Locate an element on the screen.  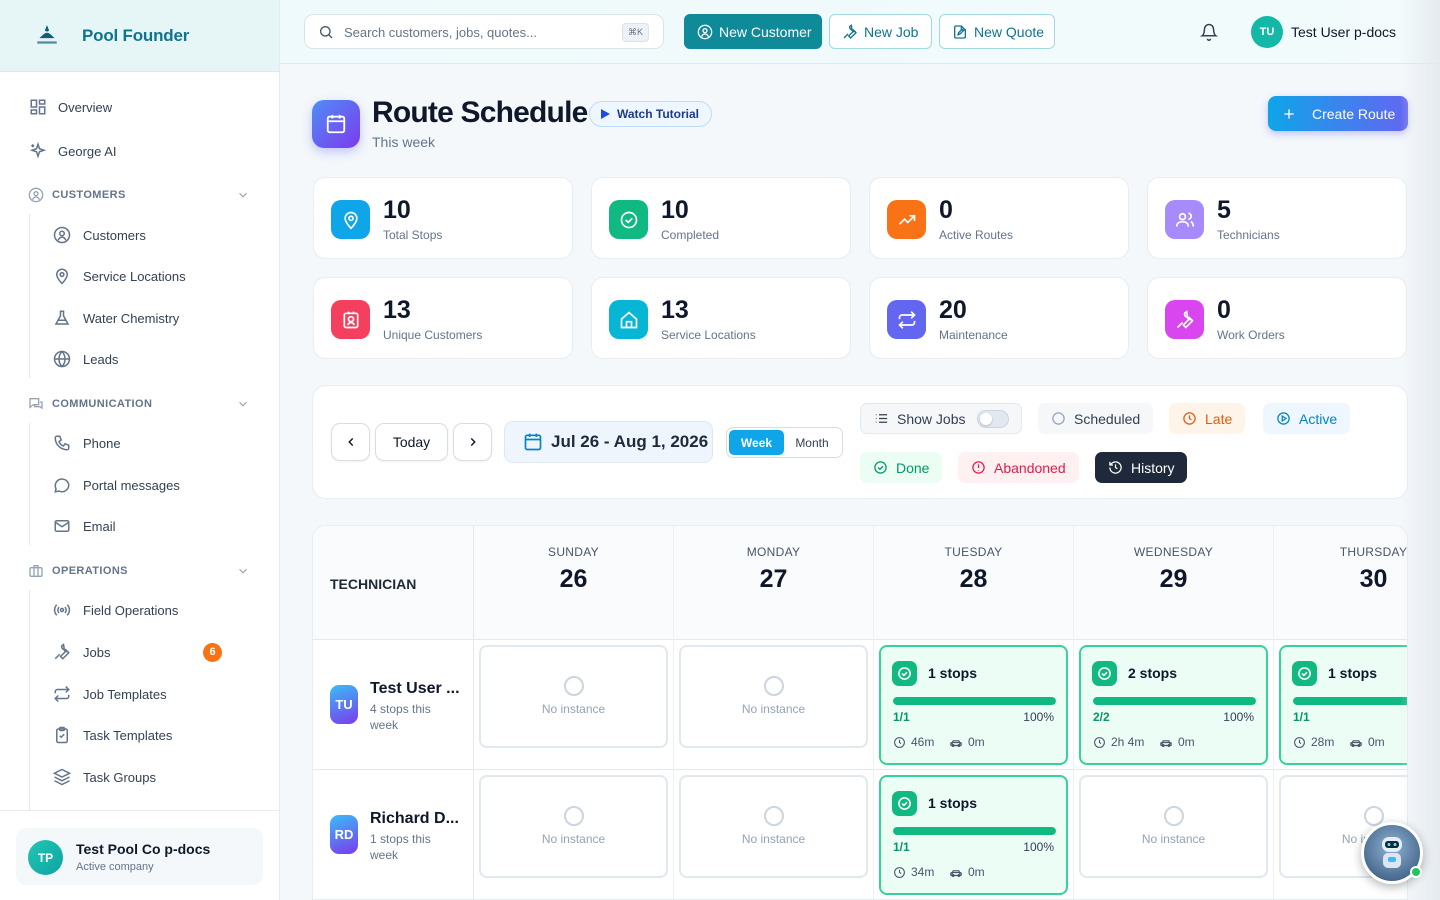
sidebar-item-overview: Overview is located at coordinates (140, 107).